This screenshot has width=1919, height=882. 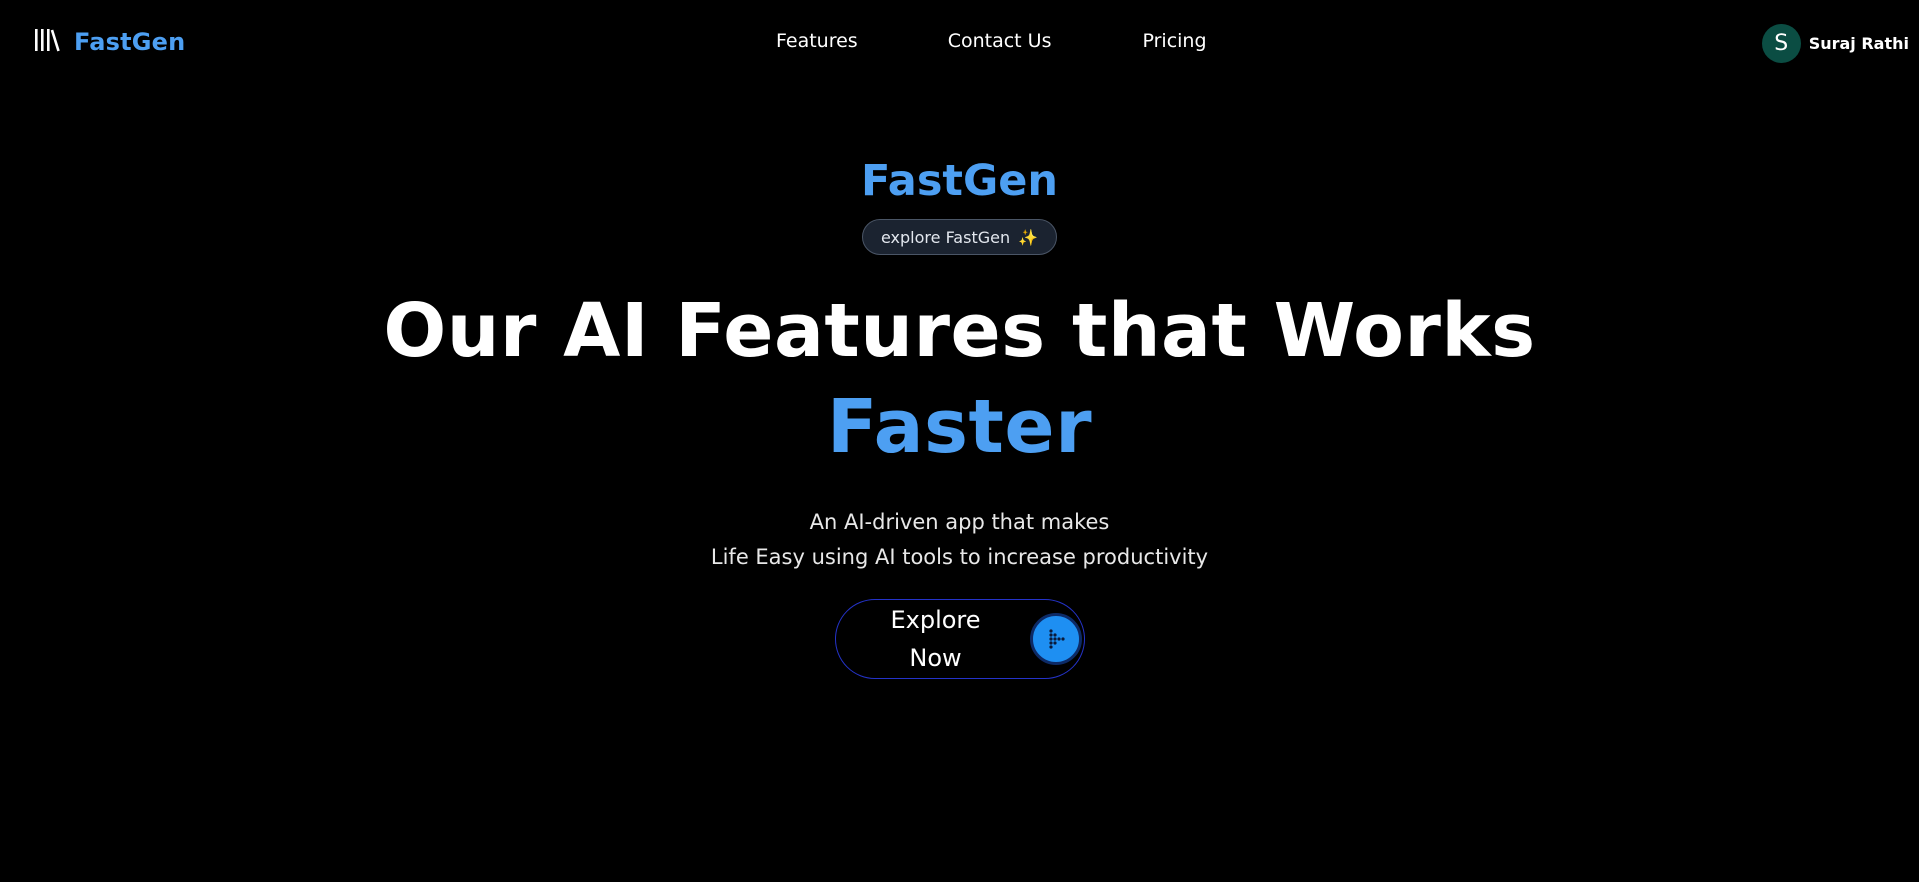 I want to click on hero-brand-title: FastGen, so click(x=959, y=181).